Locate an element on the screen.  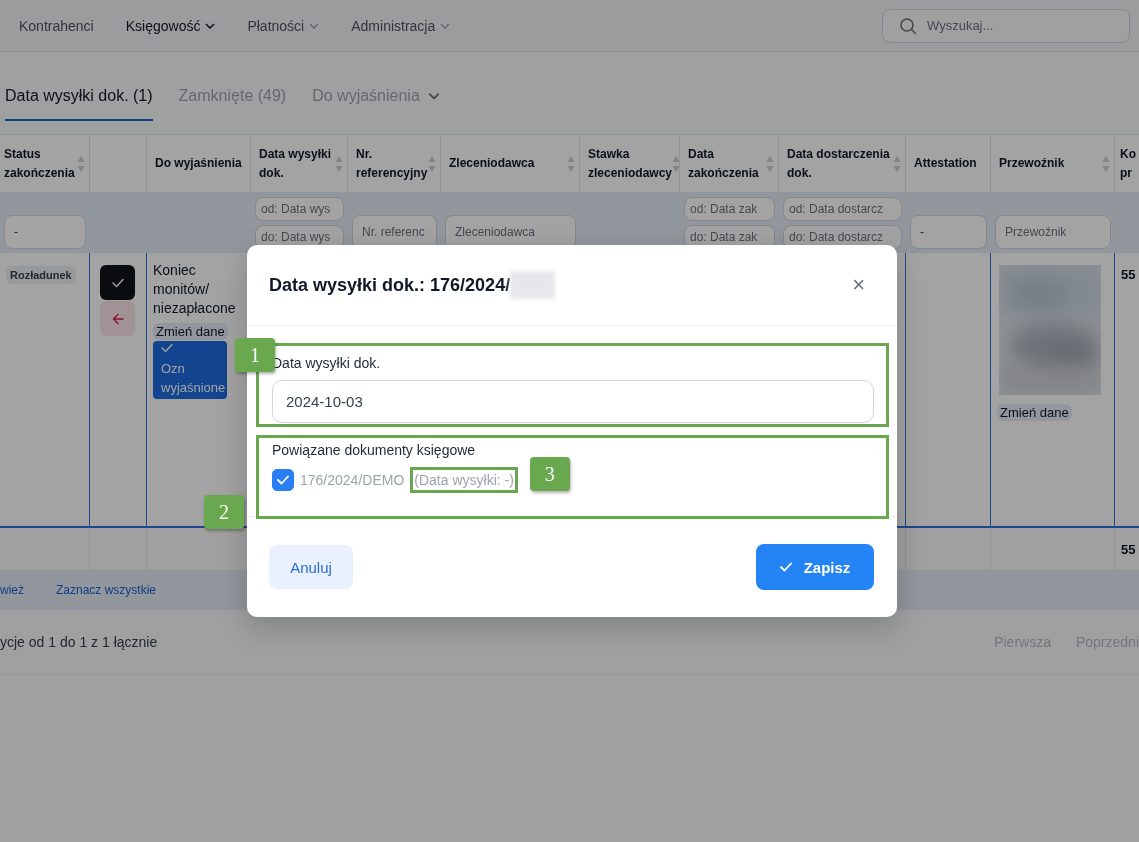
filter-field: od: Data wys is located at coordinates (299, 208).